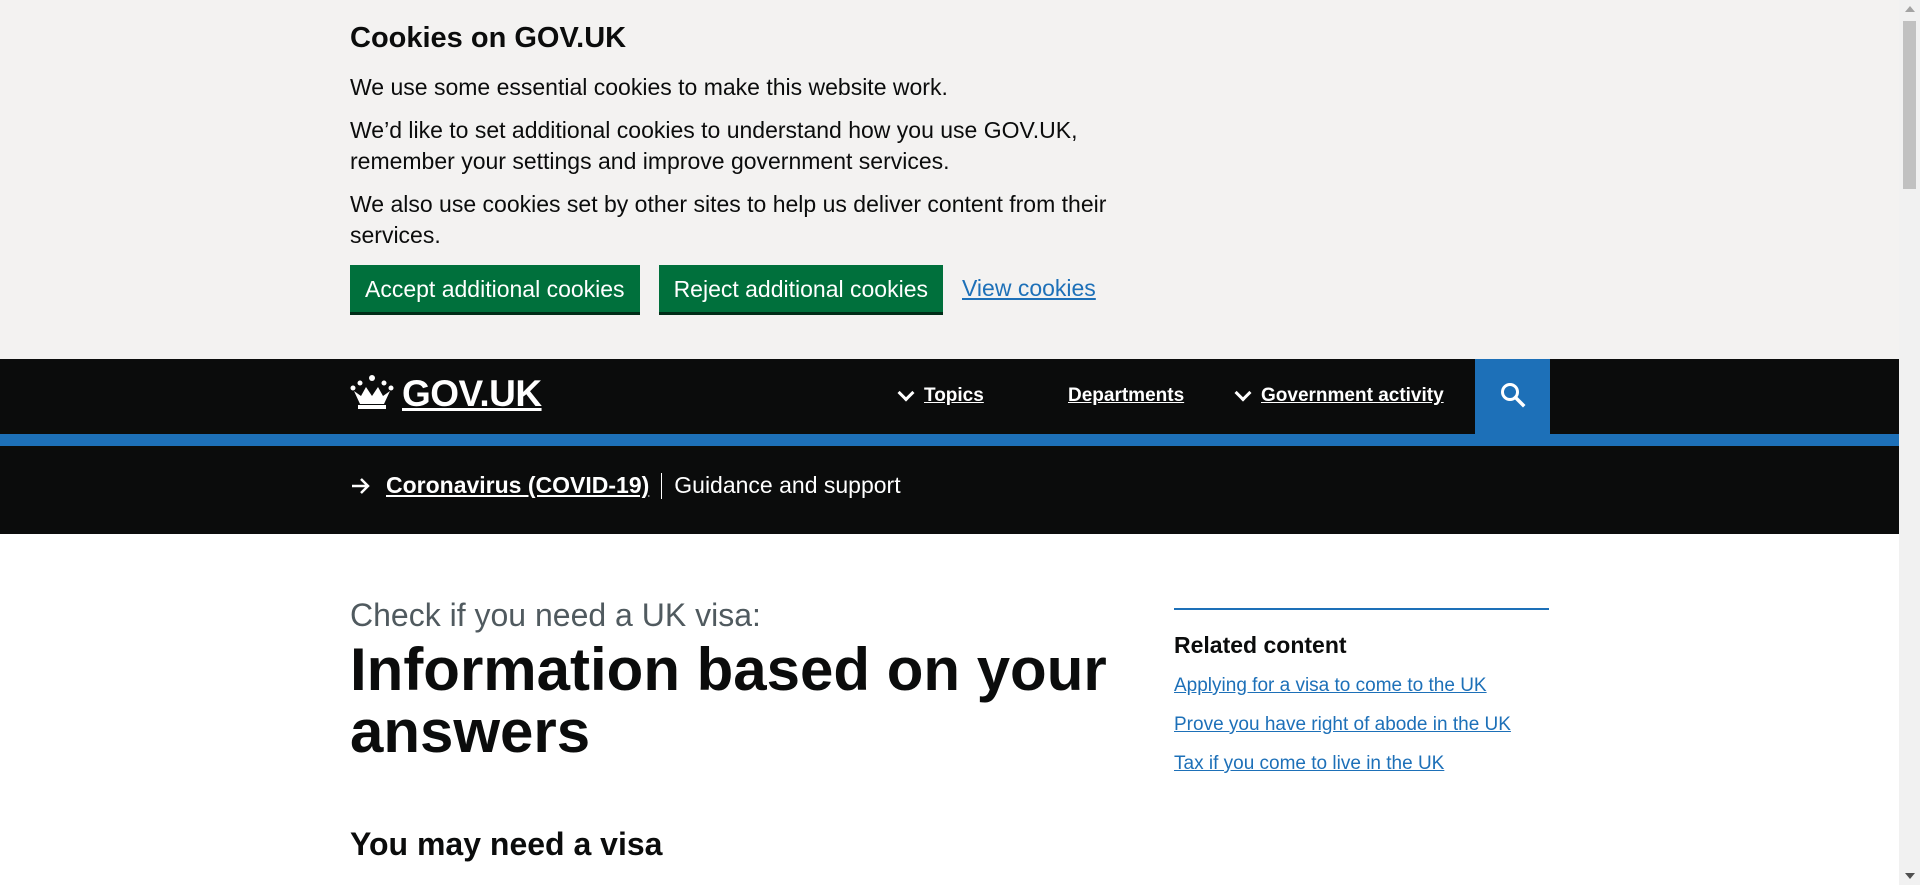 The image size is (1920, 885). What do you see at coordinates (1909, 442) in the screenshot?
I see `page-scrollbar` at bounding box center [1909, 442].